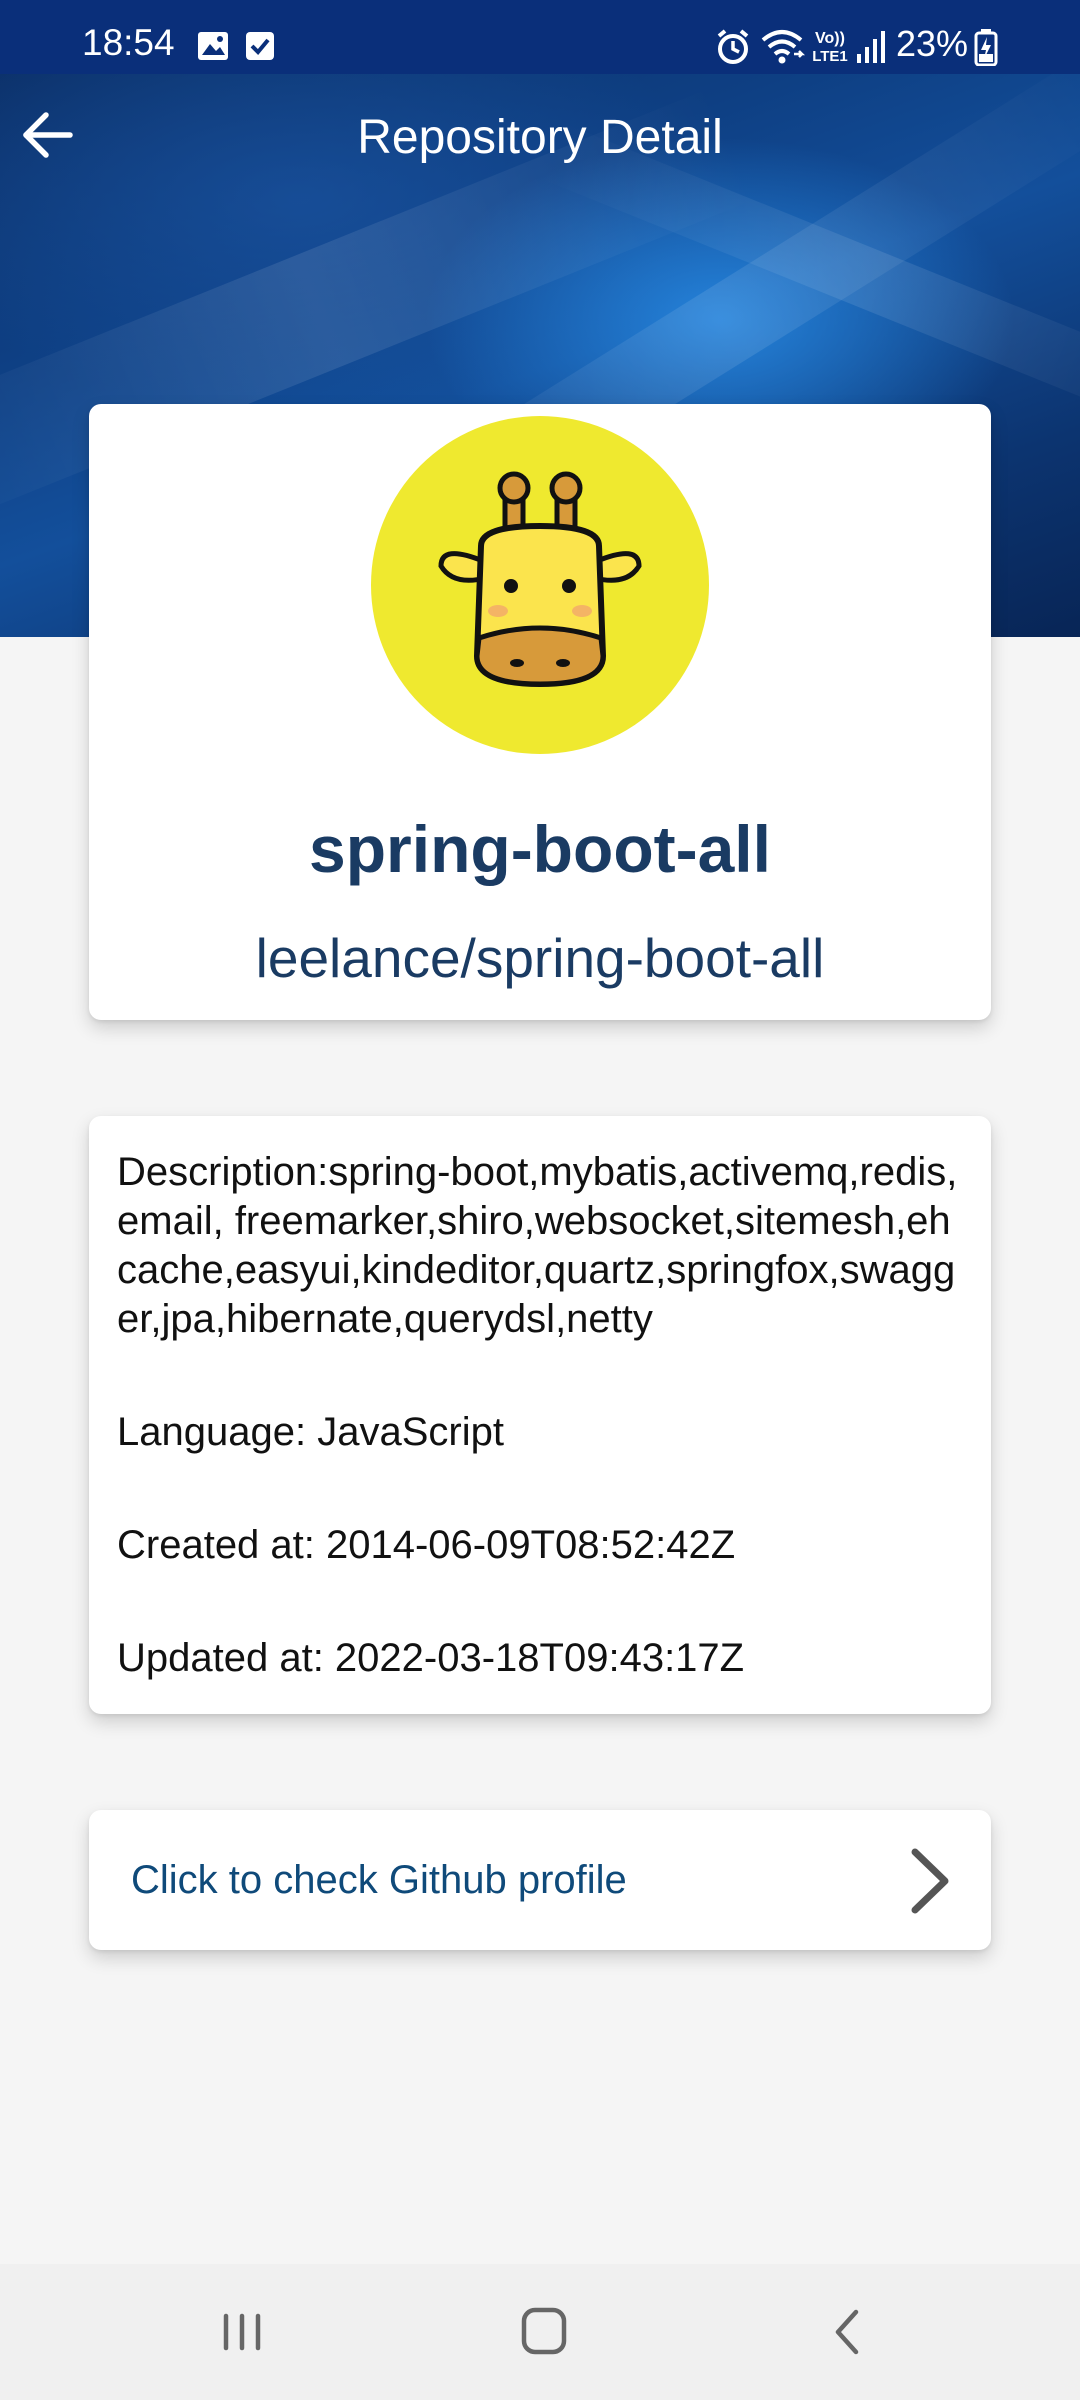 The height and width of the screenshot is (2400, 1080). Describe the element at coordinates (783, 49) in the screenshot. I see `wifi-calling-icon` at that location.